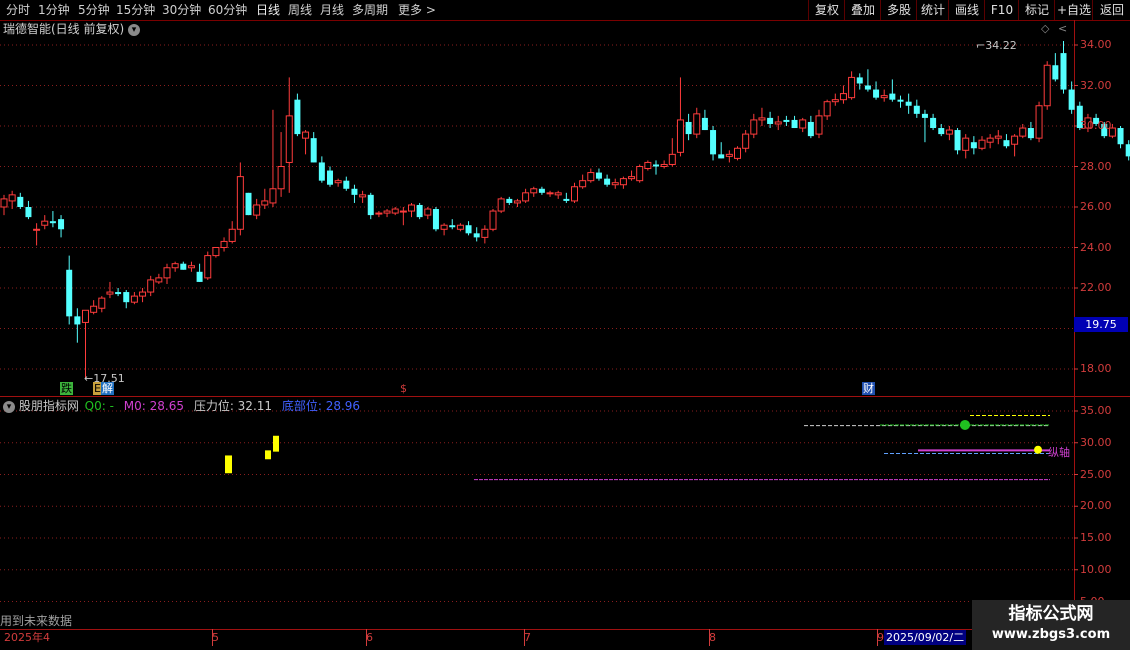 This screenshot has width=1130, height=650. What do you see at coordinates (1001, 45) in the screenshot?
I see `high-price-value: 34.22` at bounding box center [1001, 45].